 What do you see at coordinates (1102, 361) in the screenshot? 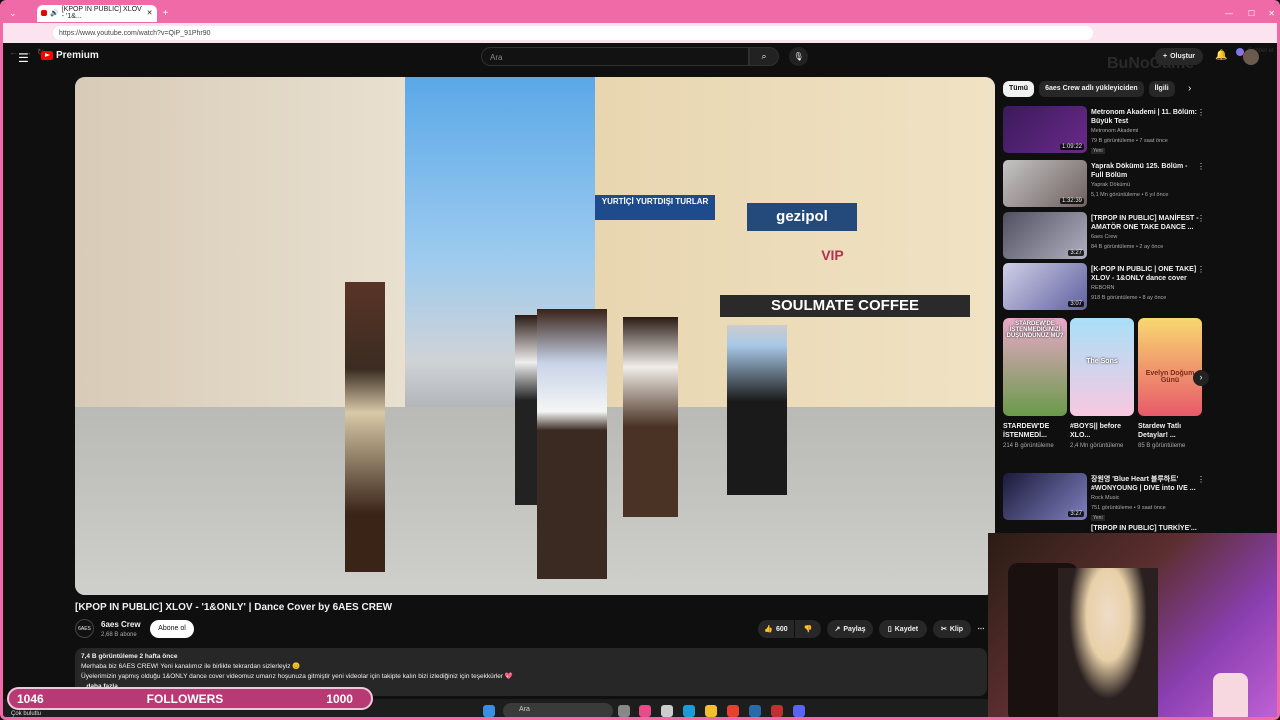
I see `short-overlay-text: The Sons` at bounding box center [1102, 361].